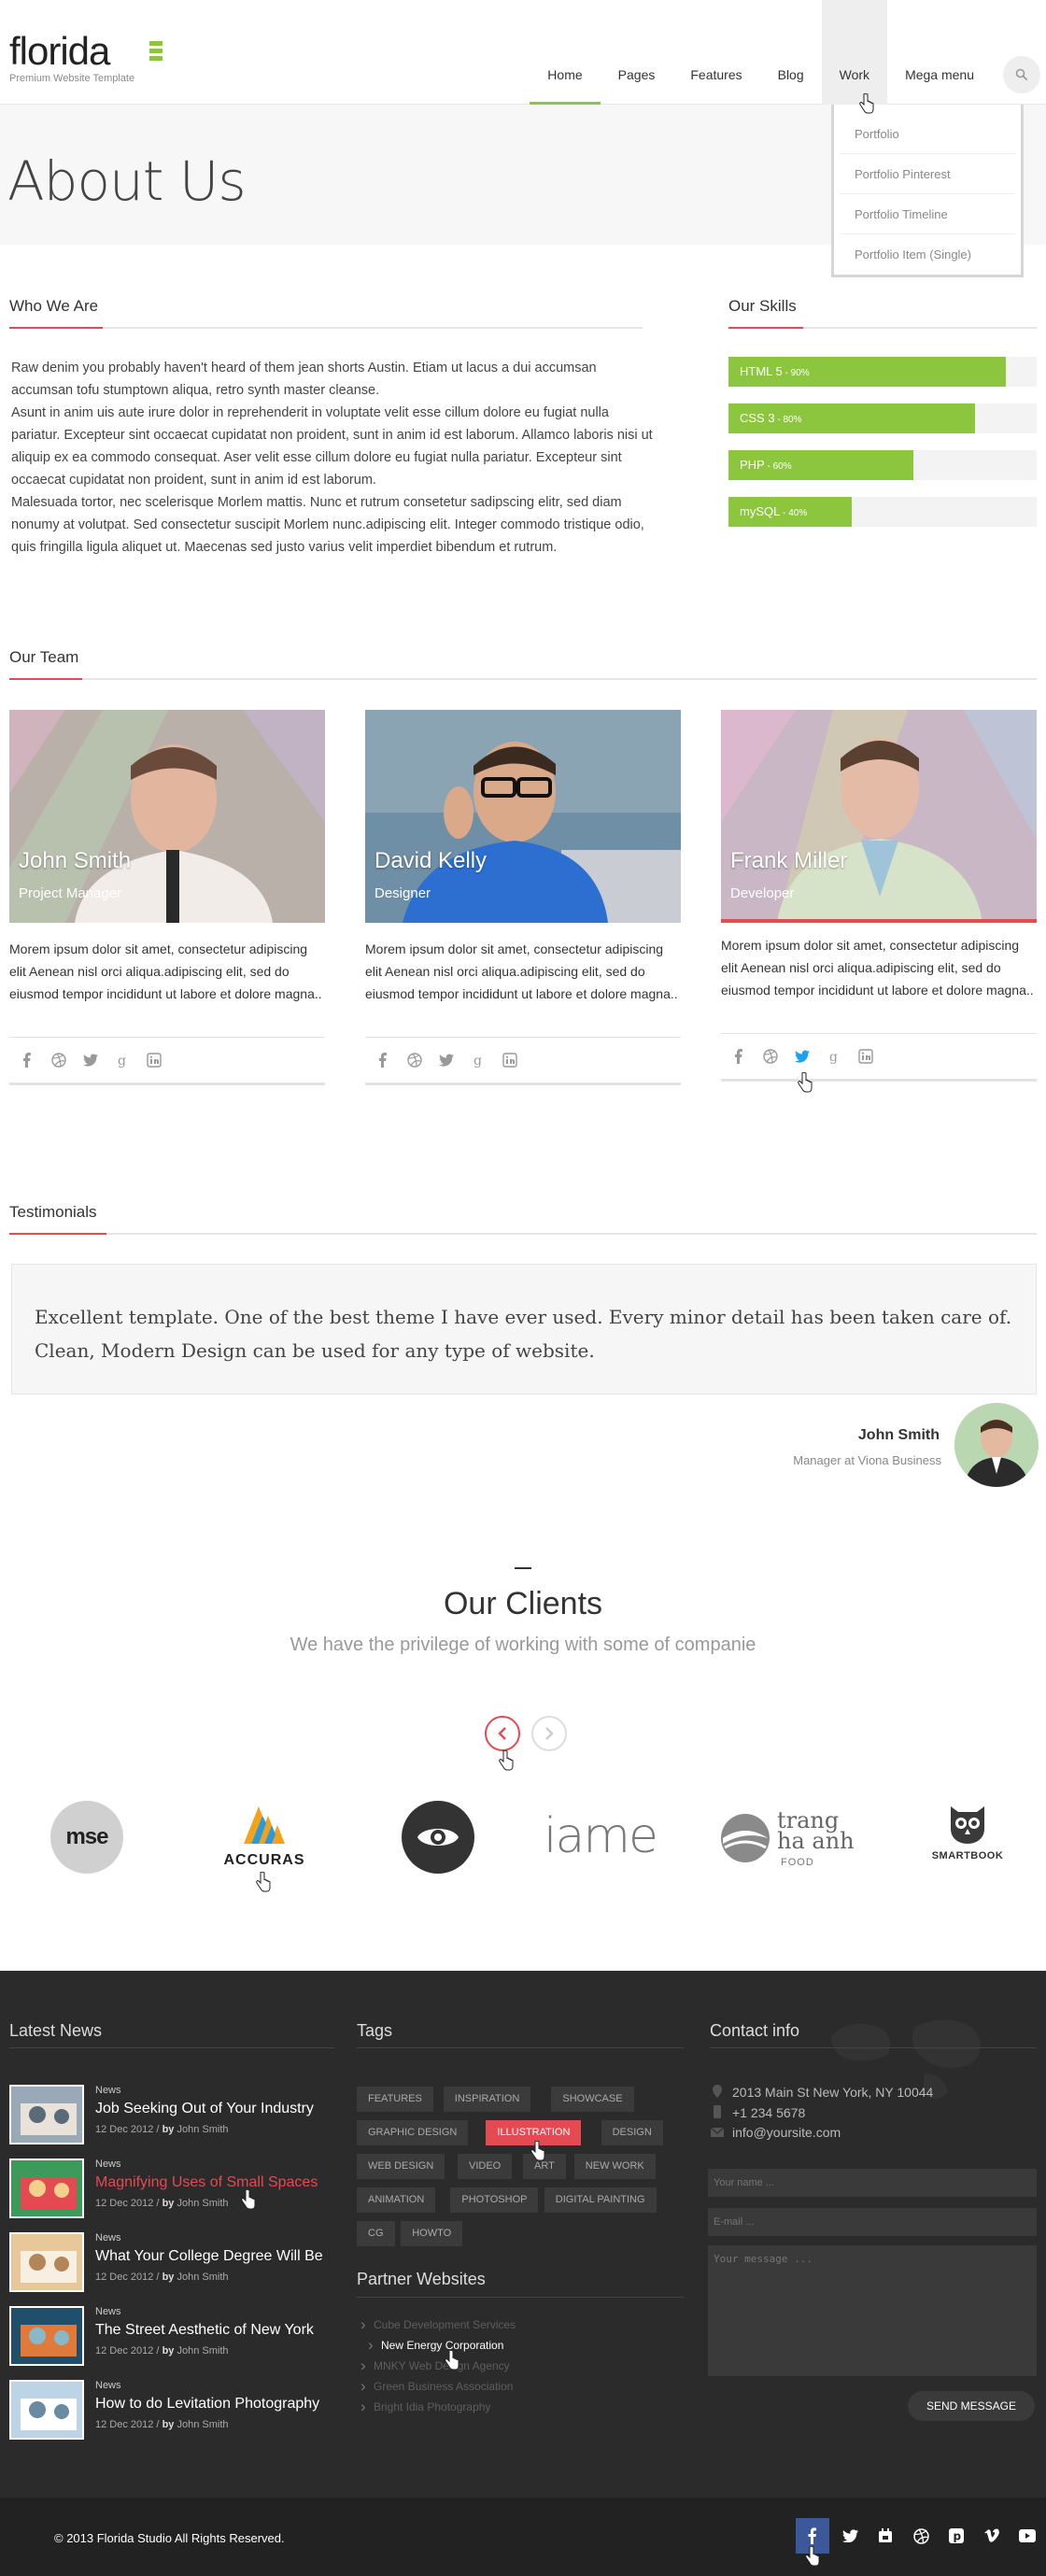  What do you see at coordinates (786, 2132) in the screenshot?
I see `contact-email: info@yoursite.com` at bounding box center [786, 2132].